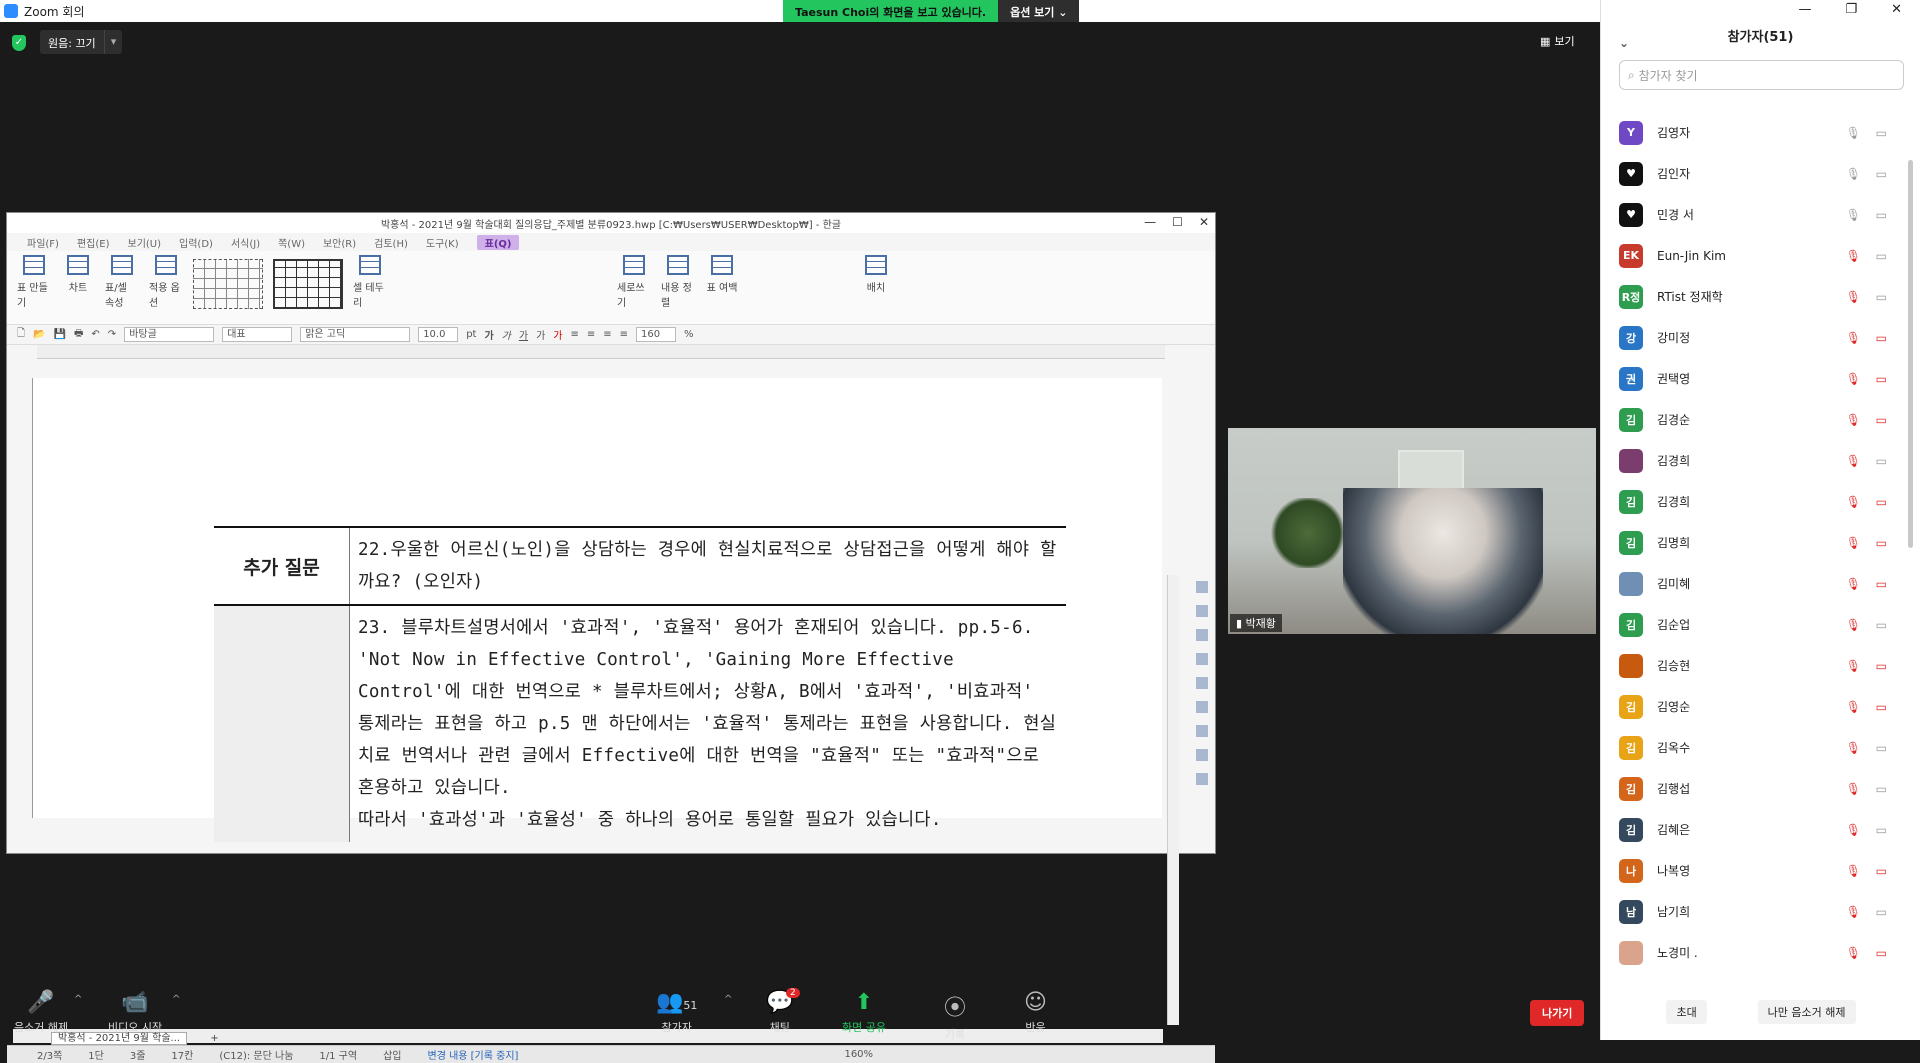 The width and height of the screenshot is (1920, 1063). Describe the element at coordinates (135, 1012) in the screenshot. I see `start-video-button: 📹 비디오 시작` at that location.